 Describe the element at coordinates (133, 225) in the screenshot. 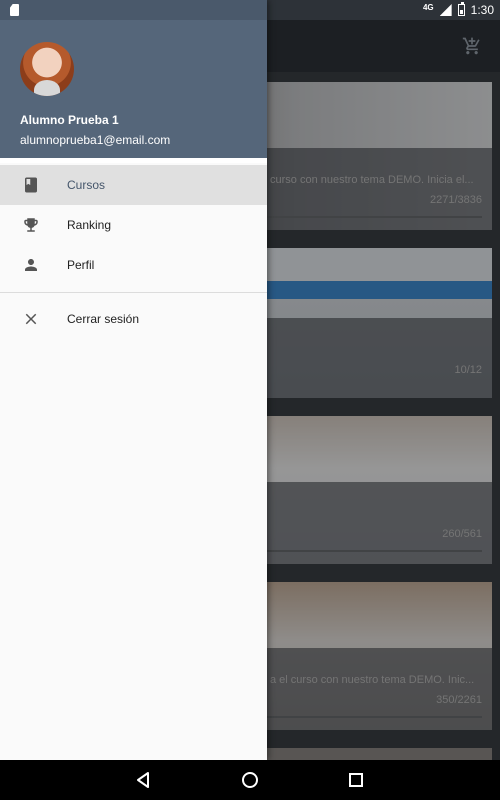

I see `menu-item-ranking: Ranking` at that location.